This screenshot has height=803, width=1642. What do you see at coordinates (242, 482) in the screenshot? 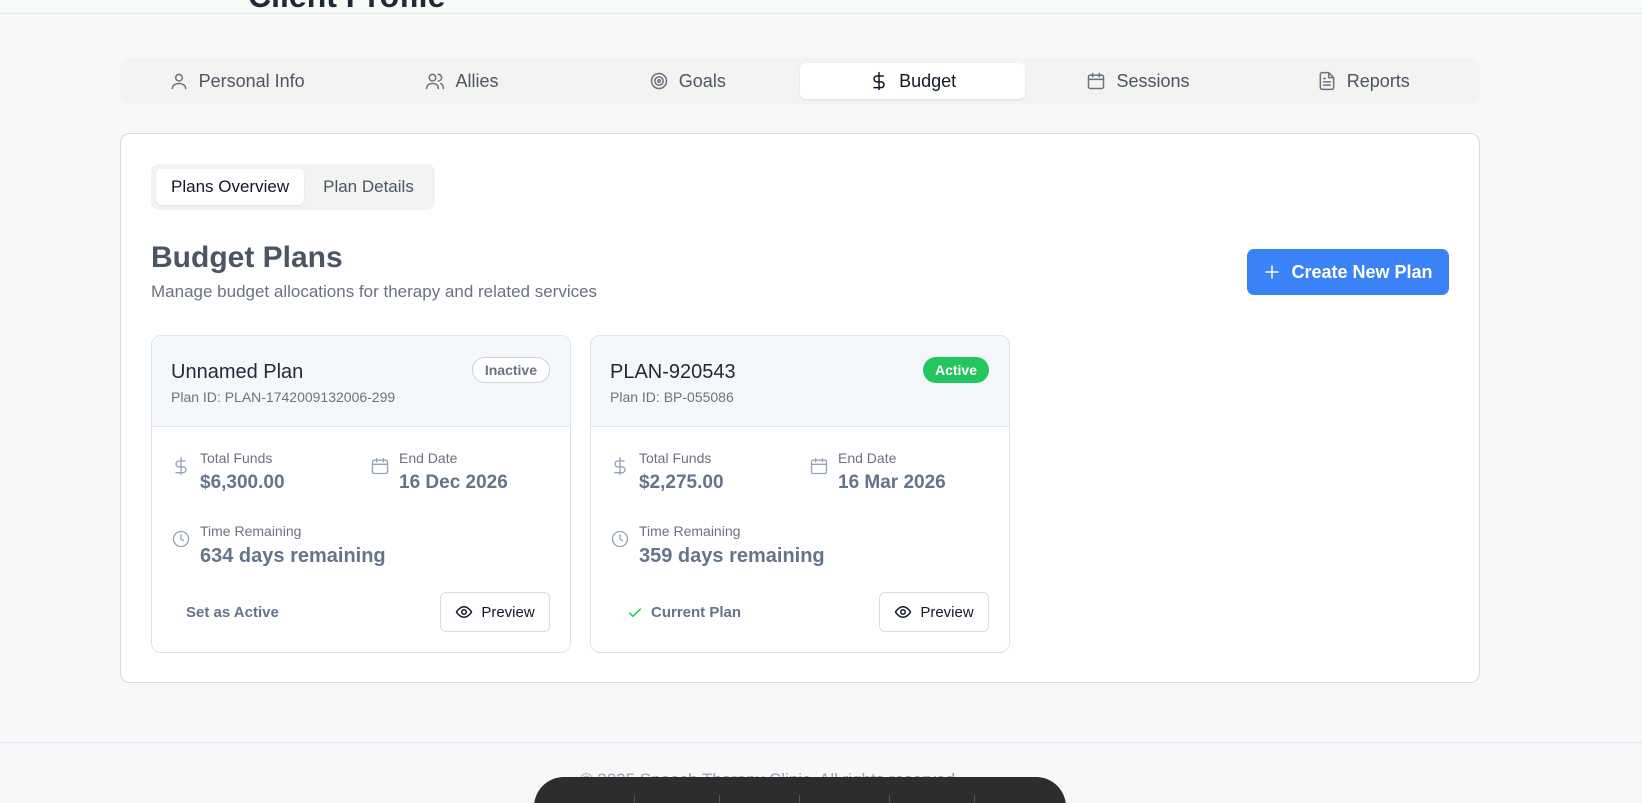
I see `total-funds-value: $6,300.00` at bounding box center [242, 482].